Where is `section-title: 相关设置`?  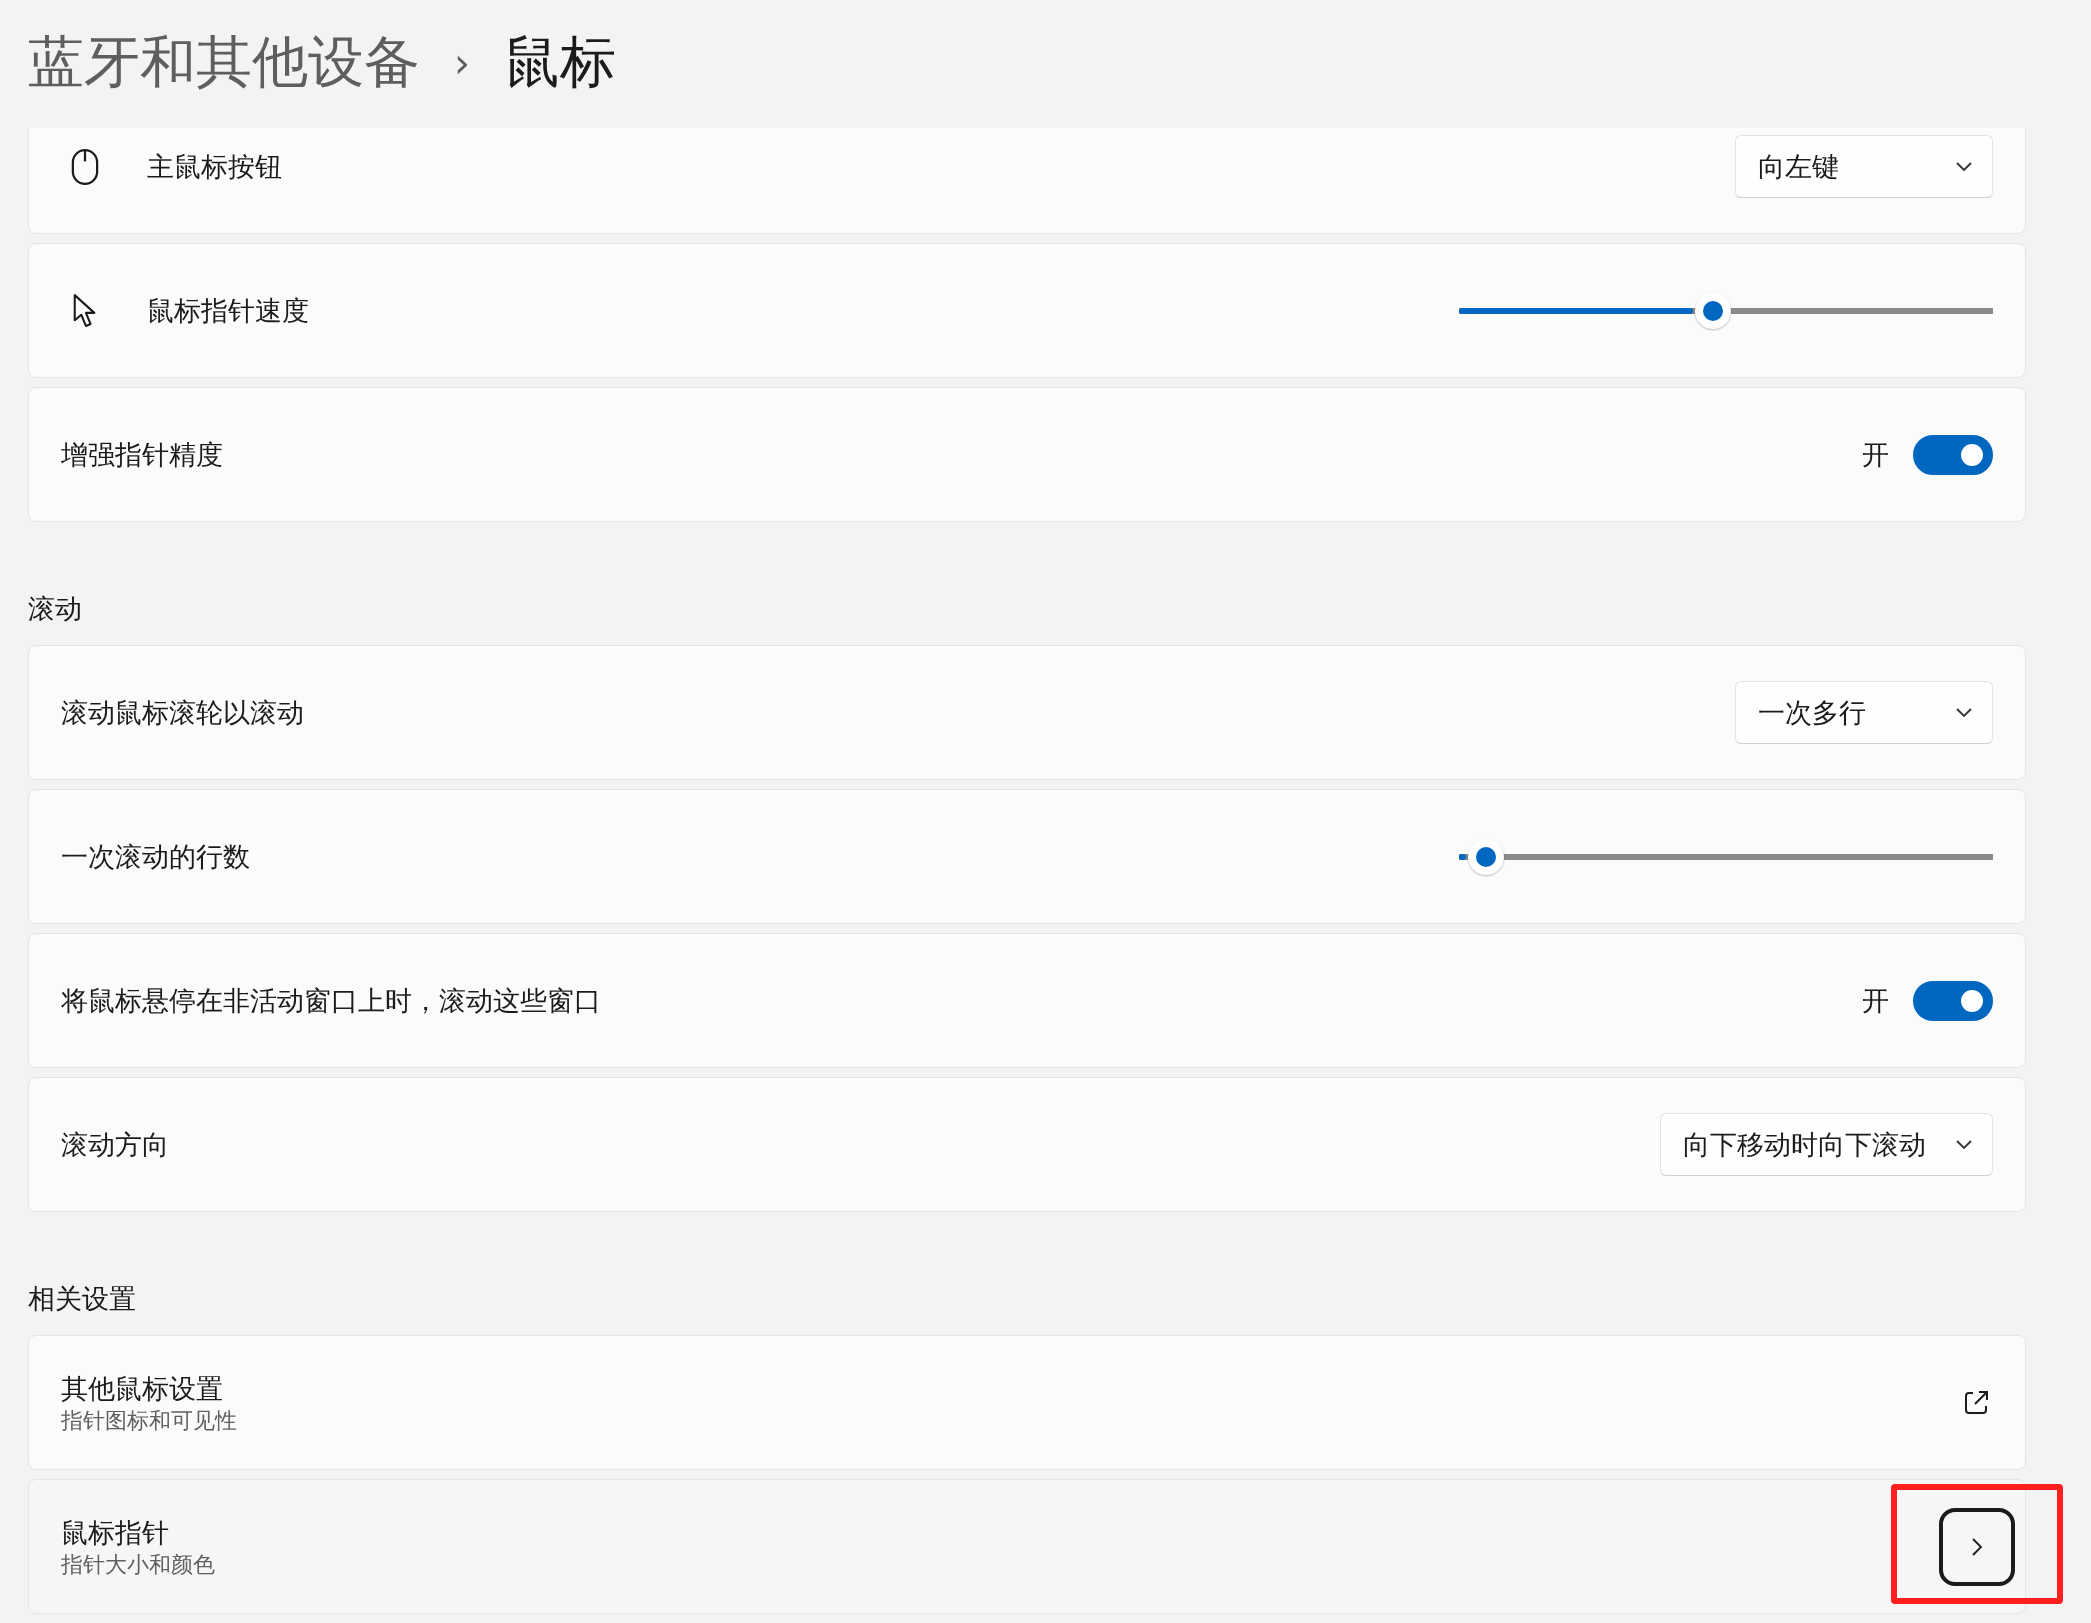 section-title: 相关设置 is located at coordinates (82, 1298).